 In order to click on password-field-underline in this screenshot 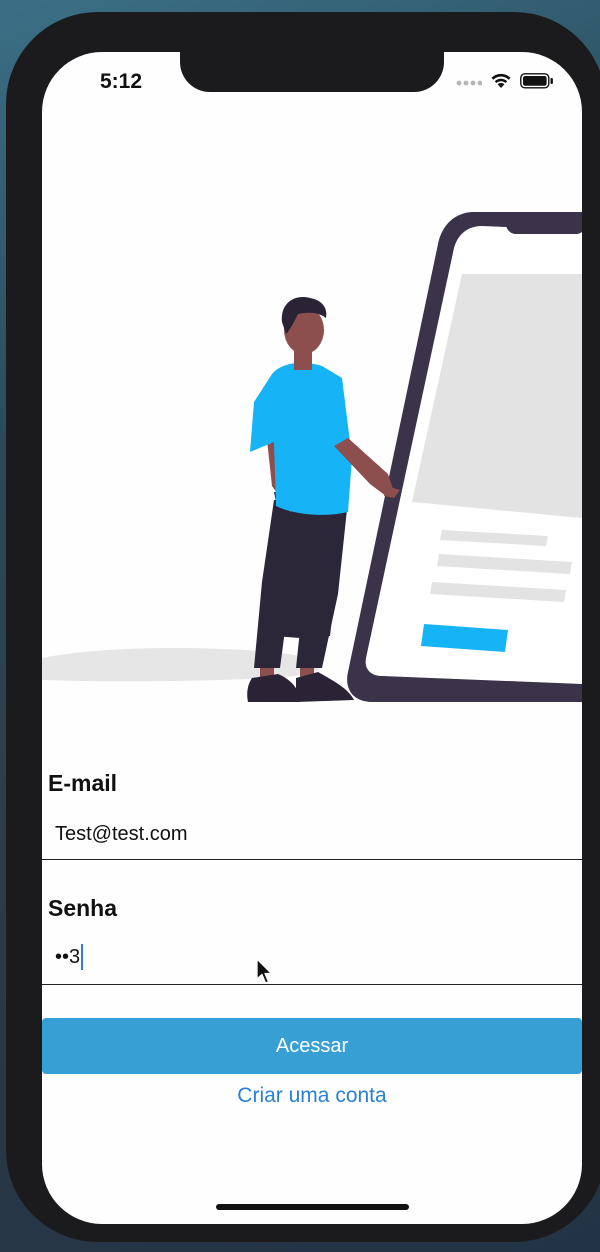, I will do `click(312, 984)`.